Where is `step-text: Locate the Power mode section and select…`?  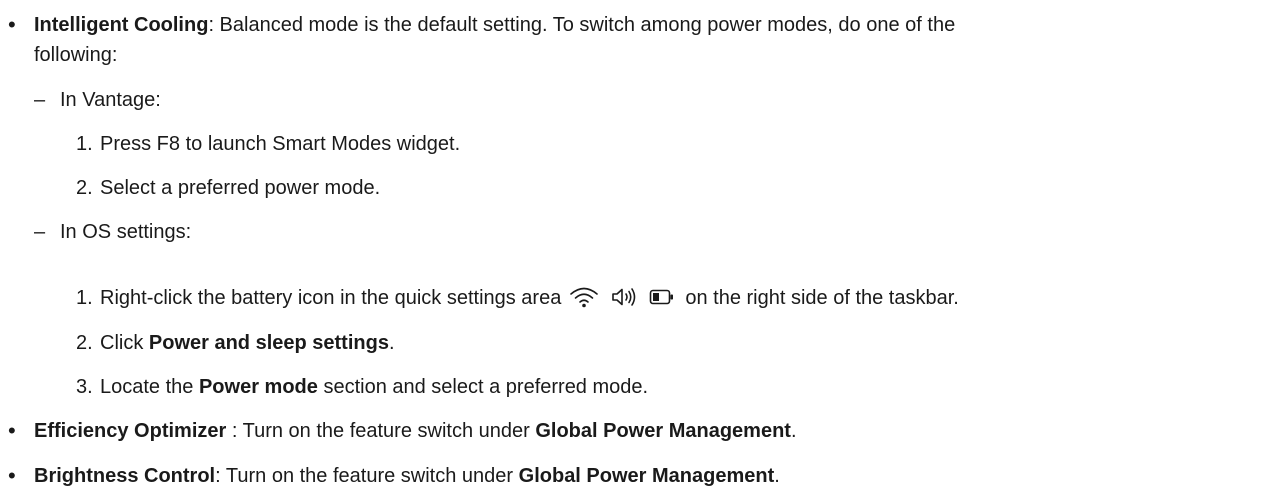 step-text: Locate the Power mode section and select… is located at coordinates (374, 387).